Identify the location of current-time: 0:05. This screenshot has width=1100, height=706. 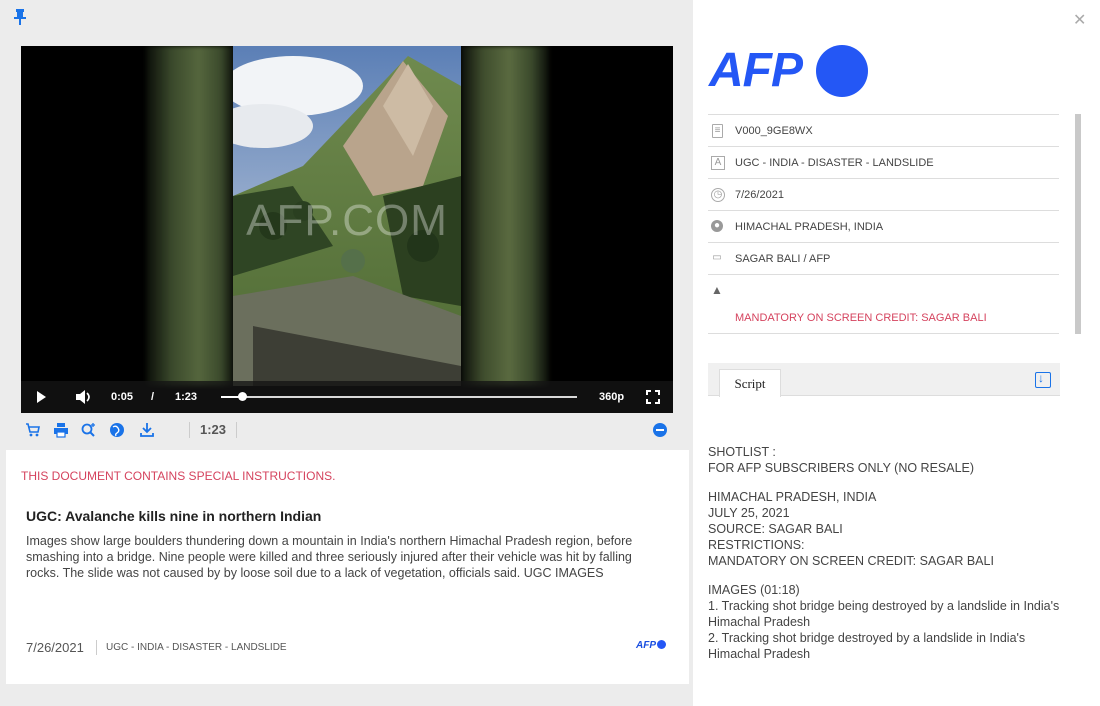
(122, 397).